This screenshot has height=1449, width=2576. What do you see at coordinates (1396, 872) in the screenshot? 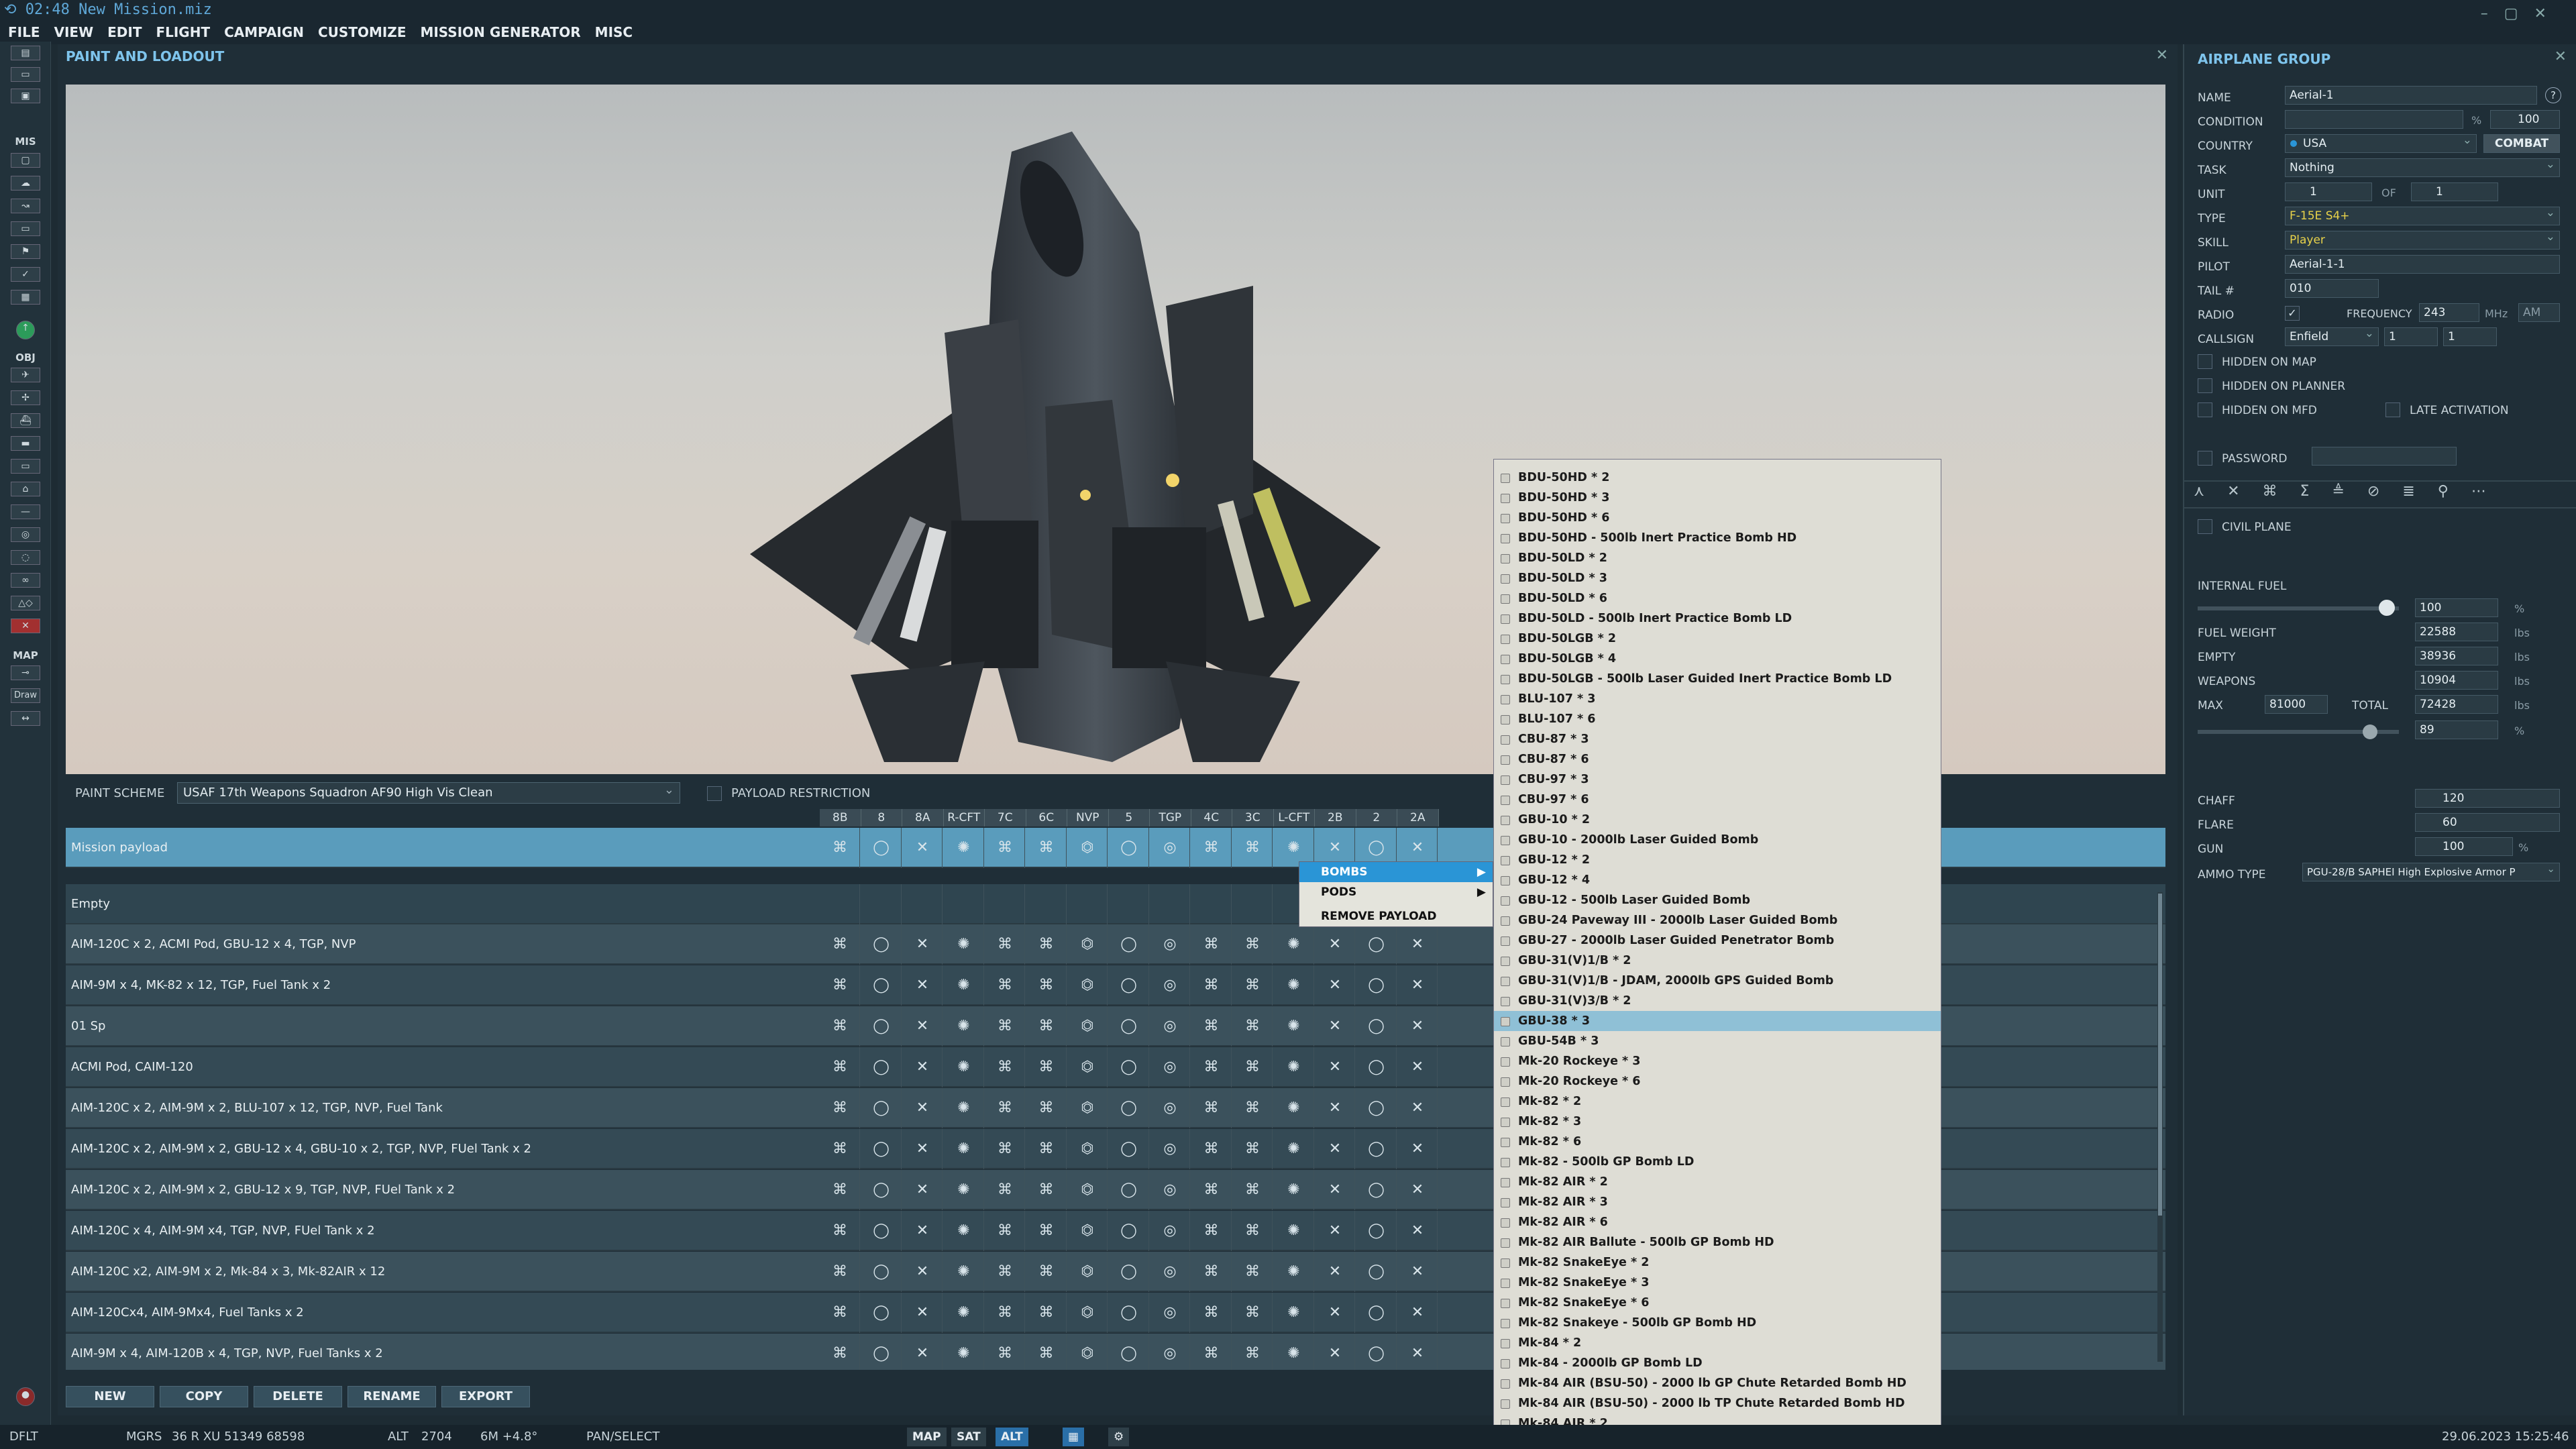
I see `menu-item-bombs: BOMBS ▶` at bounding box center [1396, 872].